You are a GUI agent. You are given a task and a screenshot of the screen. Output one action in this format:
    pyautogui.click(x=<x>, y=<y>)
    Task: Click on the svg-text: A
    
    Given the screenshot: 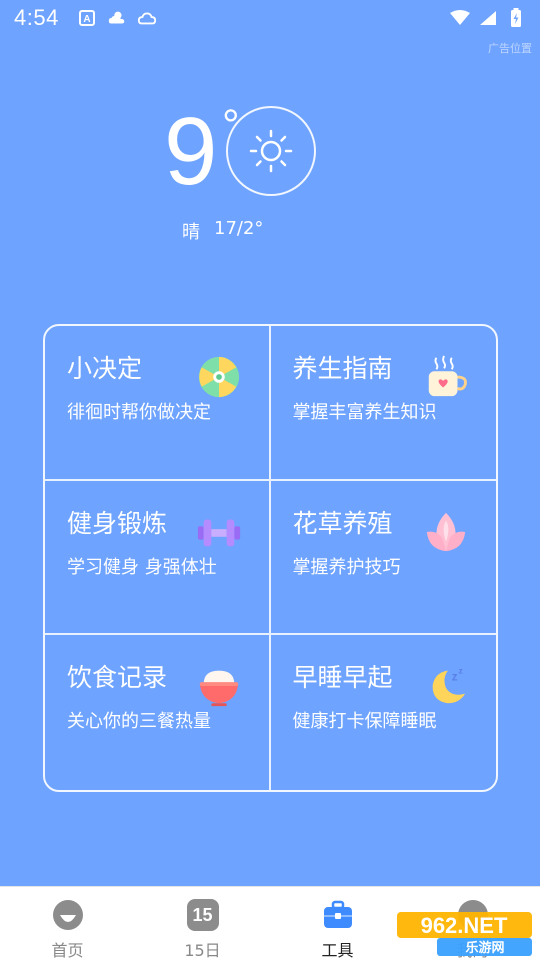 What is the action you would take?
    pyautogui.click(x=86, y=19)
    